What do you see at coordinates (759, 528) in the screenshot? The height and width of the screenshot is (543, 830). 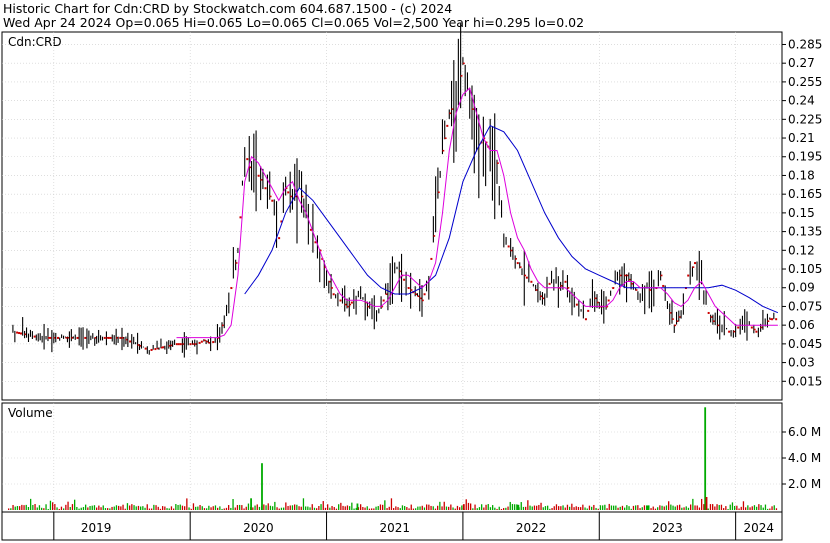 I see `x-tick-label: 2024` at bounding box center [759, 528].